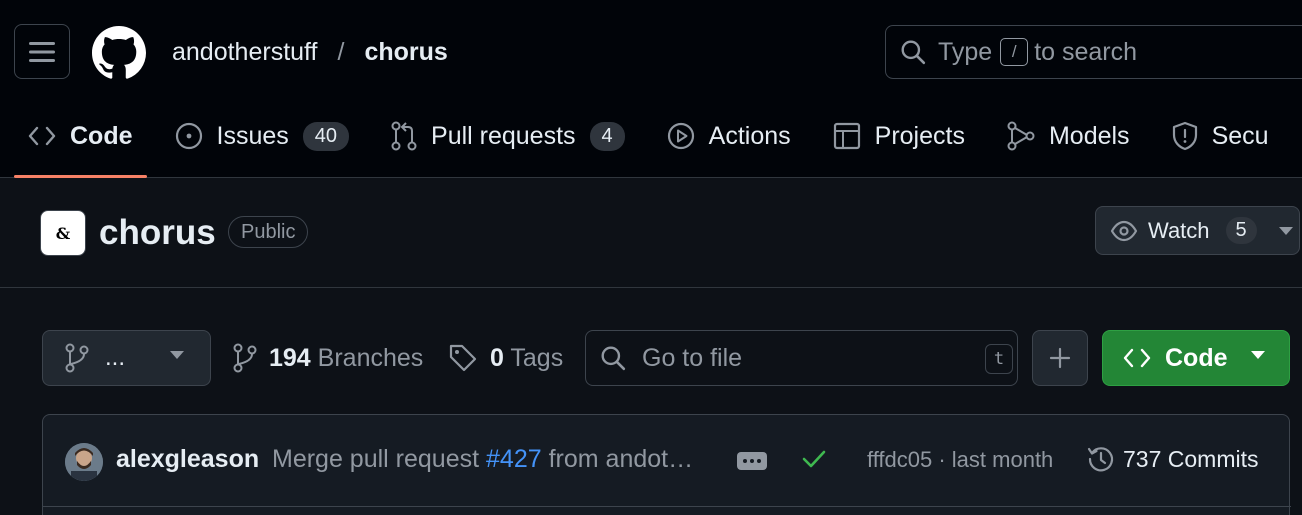  What do you see at coordinates (692, 357) in the screenshot?
I see `go-to-file-placeholder: Go to file` at bounding box center [692, 357].